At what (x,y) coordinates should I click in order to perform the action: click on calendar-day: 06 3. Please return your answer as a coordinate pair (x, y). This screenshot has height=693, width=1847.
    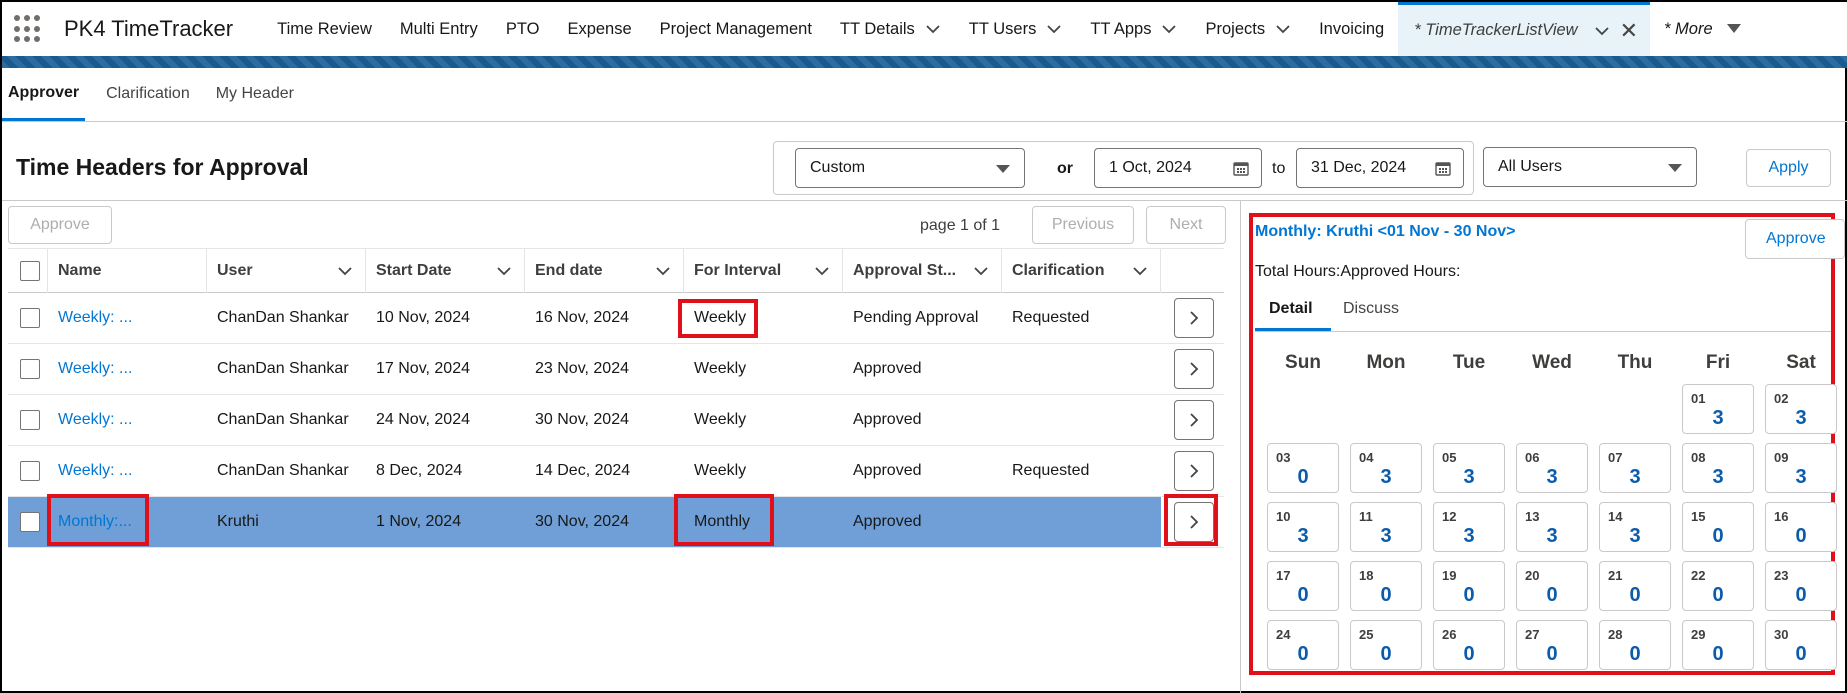
    Looking at the image, I should click on (1552, 468).